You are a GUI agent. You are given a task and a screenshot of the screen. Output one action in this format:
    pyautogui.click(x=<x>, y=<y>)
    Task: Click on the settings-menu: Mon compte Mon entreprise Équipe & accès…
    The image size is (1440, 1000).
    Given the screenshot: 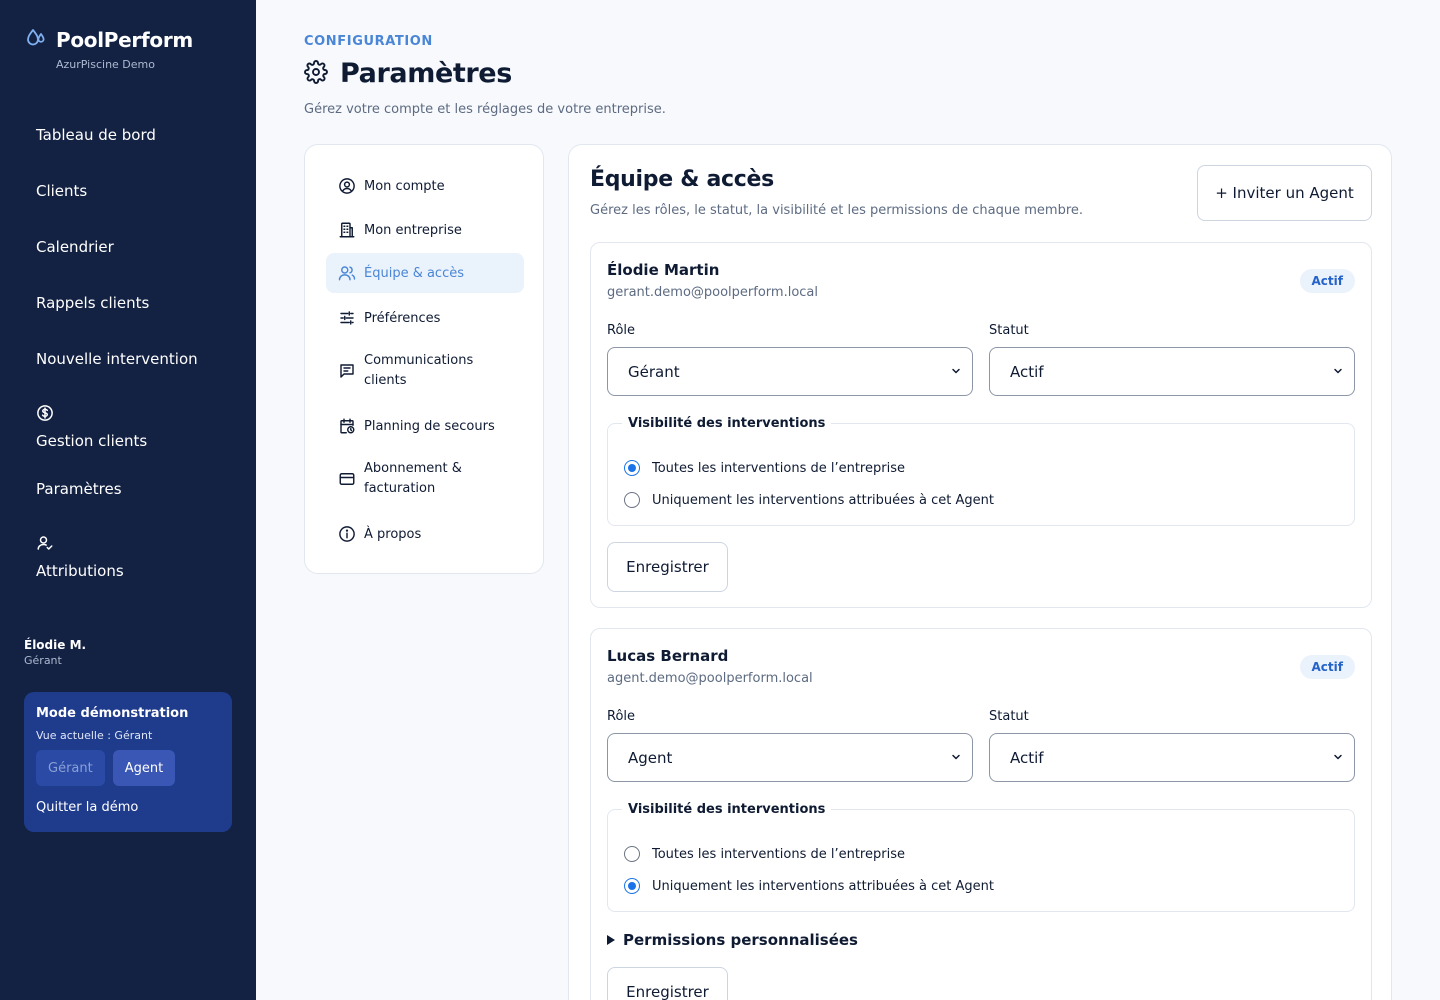 What is the action you would take?
    pyautogui.click(x=424, y=359)
    